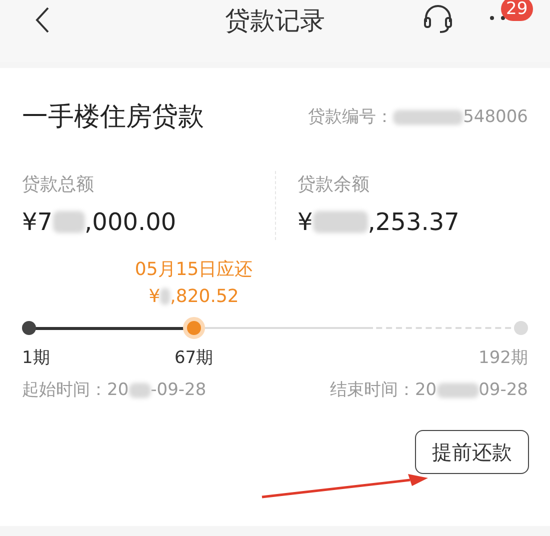 The image size is (550, 536). I want to click on amount-label: 贷款余额, so click(334, 185).